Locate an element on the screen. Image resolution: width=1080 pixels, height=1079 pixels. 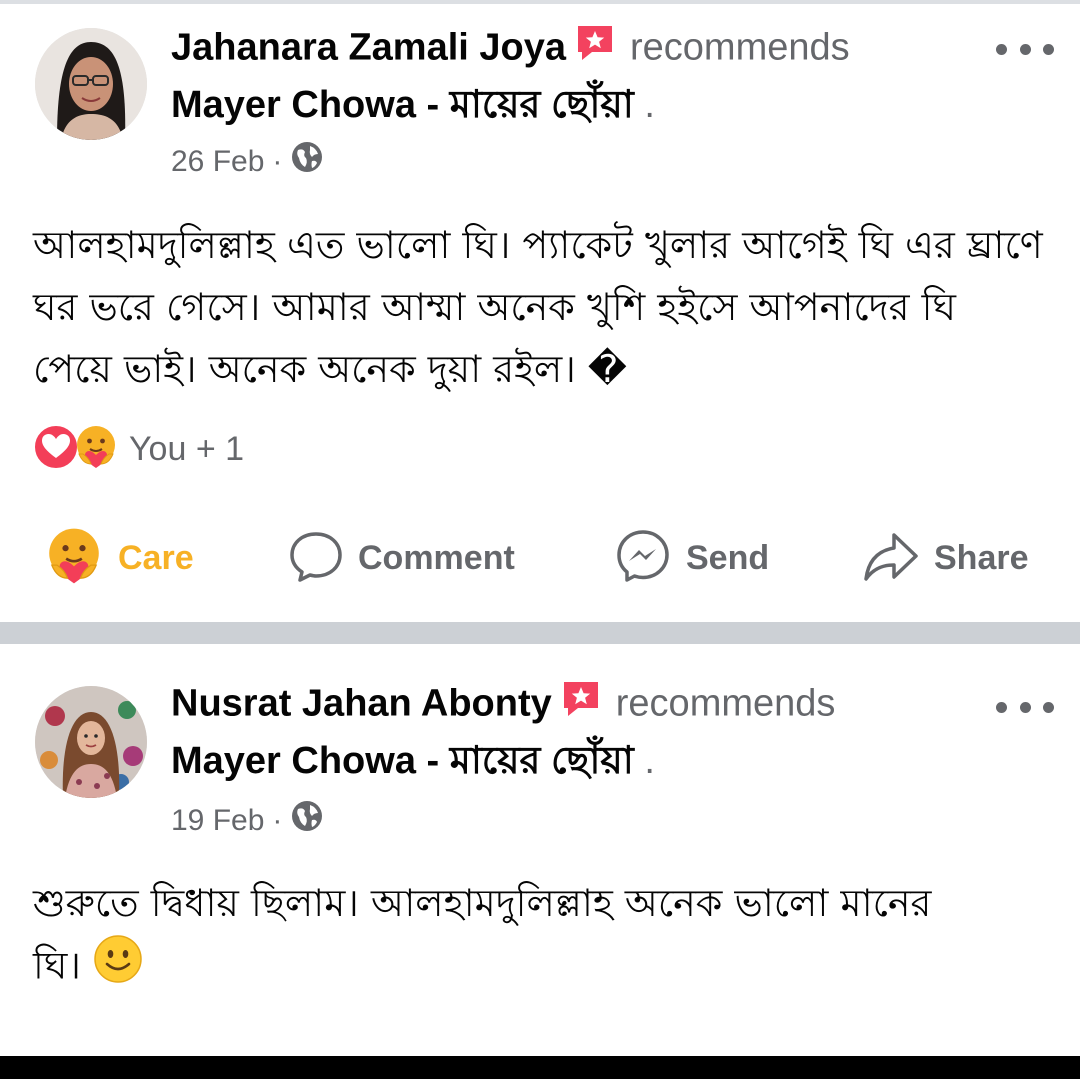
post-separator is located at coordinates (540, 633).